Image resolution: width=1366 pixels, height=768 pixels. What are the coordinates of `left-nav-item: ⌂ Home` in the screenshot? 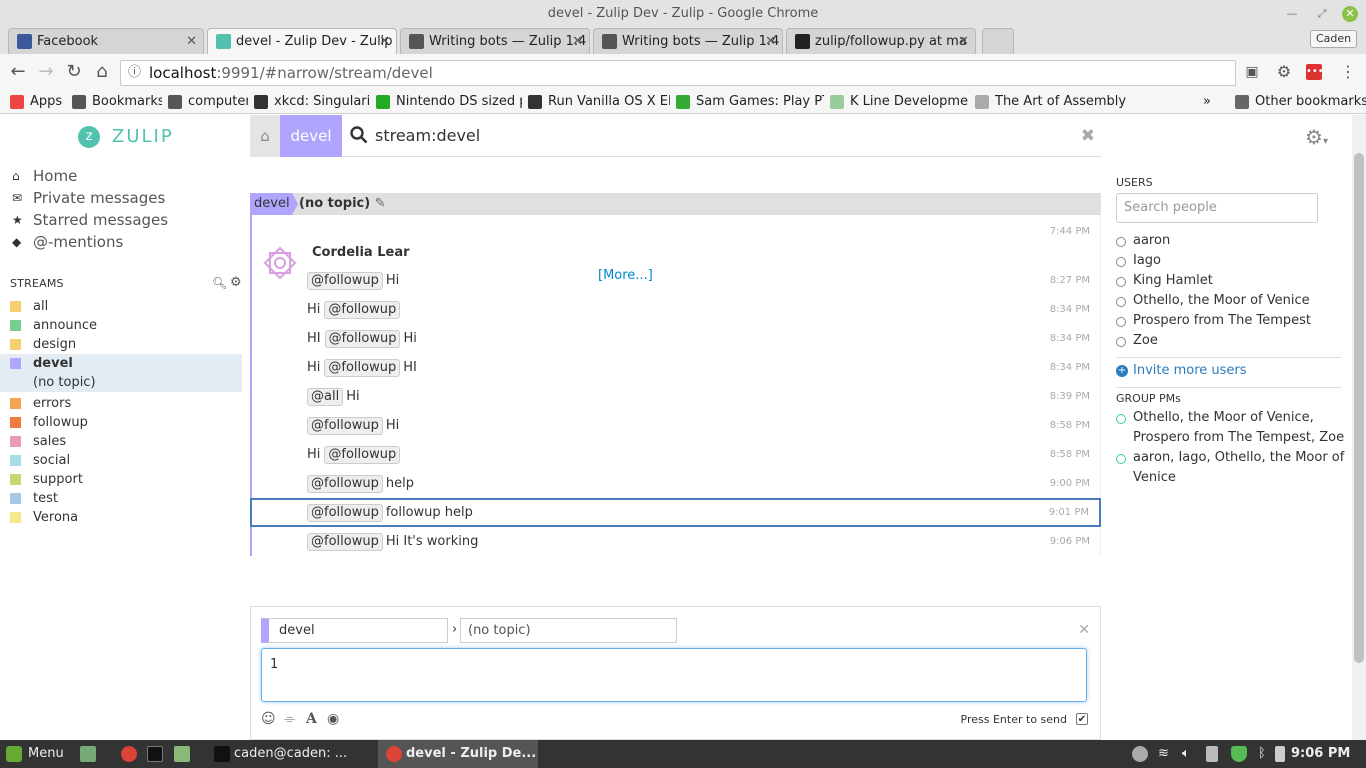 It's located at (44, 176).